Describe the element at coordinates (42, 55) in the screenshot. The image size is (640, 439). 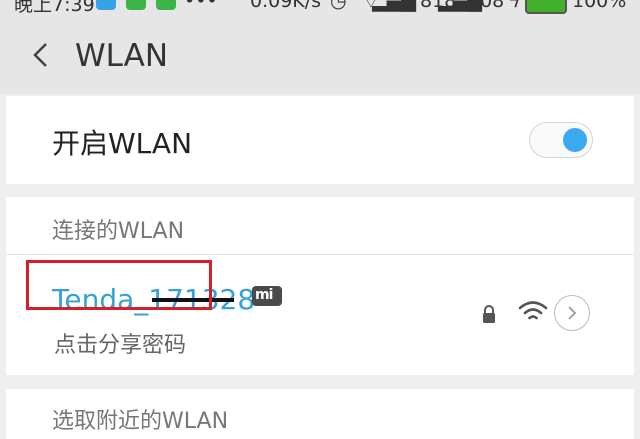
I see `chevron-left-icon` at that location.